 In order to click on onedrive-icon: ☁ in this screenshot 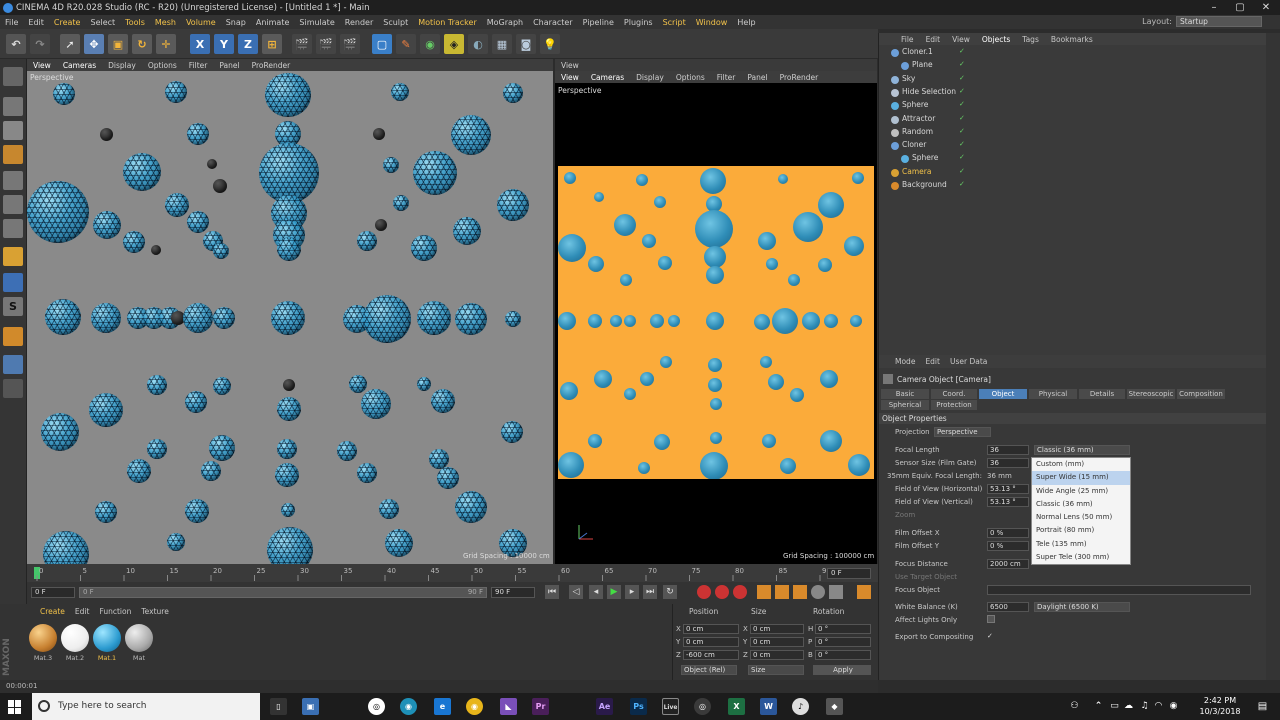, I will do `click(1128, 706)`.